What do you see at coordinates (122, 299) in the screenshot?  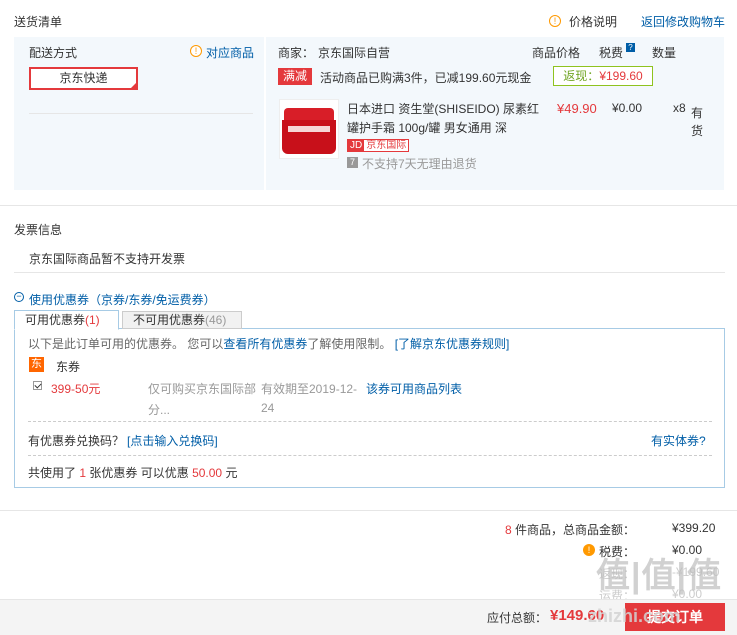 I see `coupon-section-toggle: 使用优惠券（京券/东券/免运费券）` at bounding box center [122, 299].